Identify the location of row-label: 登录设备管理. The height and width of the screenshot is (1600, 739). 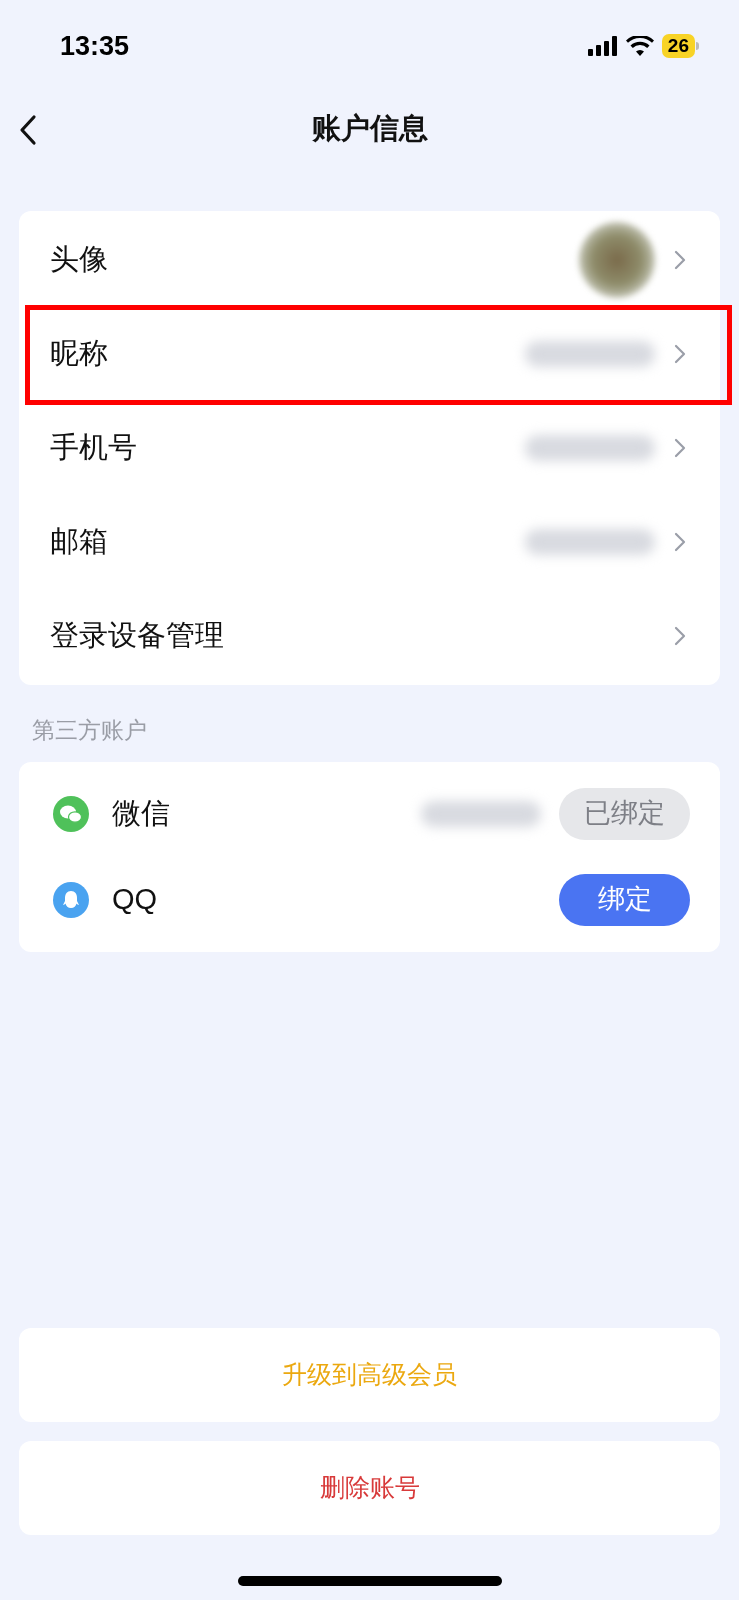
(137, 636).